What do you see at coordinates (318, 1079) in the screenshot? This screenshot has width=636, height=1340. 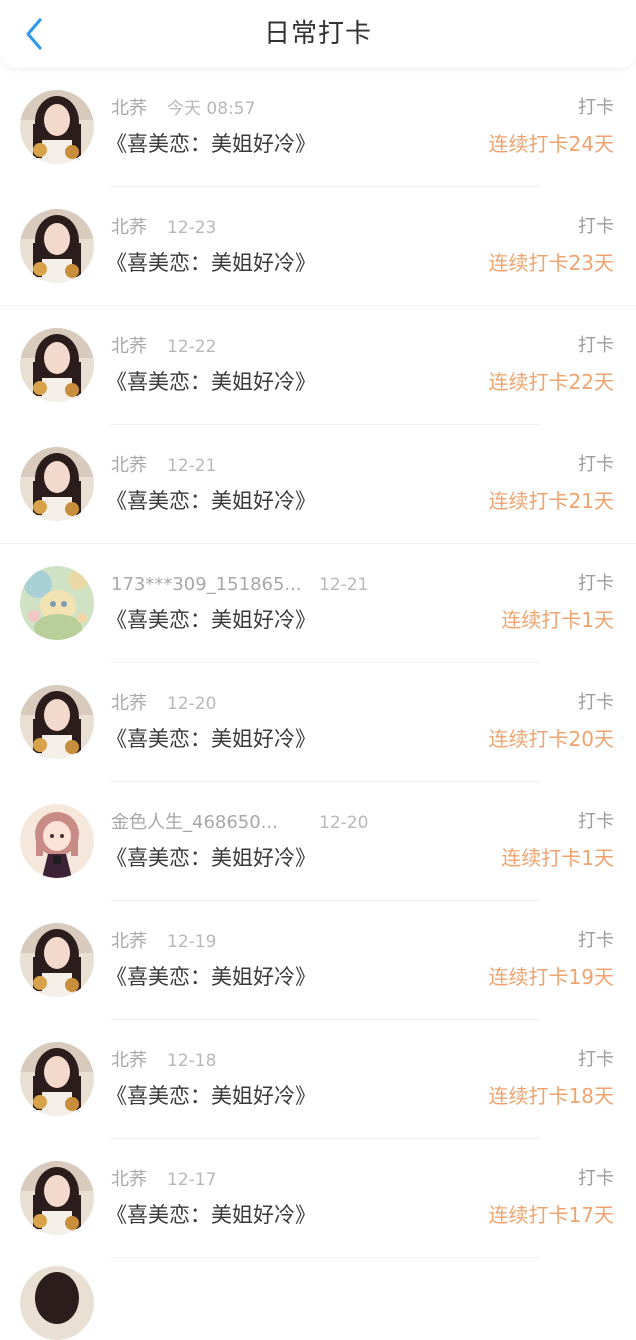 I see `list-item: 北荞 12-18 《喜美恋：美姐好冷》 打卡 连续打卡18天` at bounding box center [318, 1079].